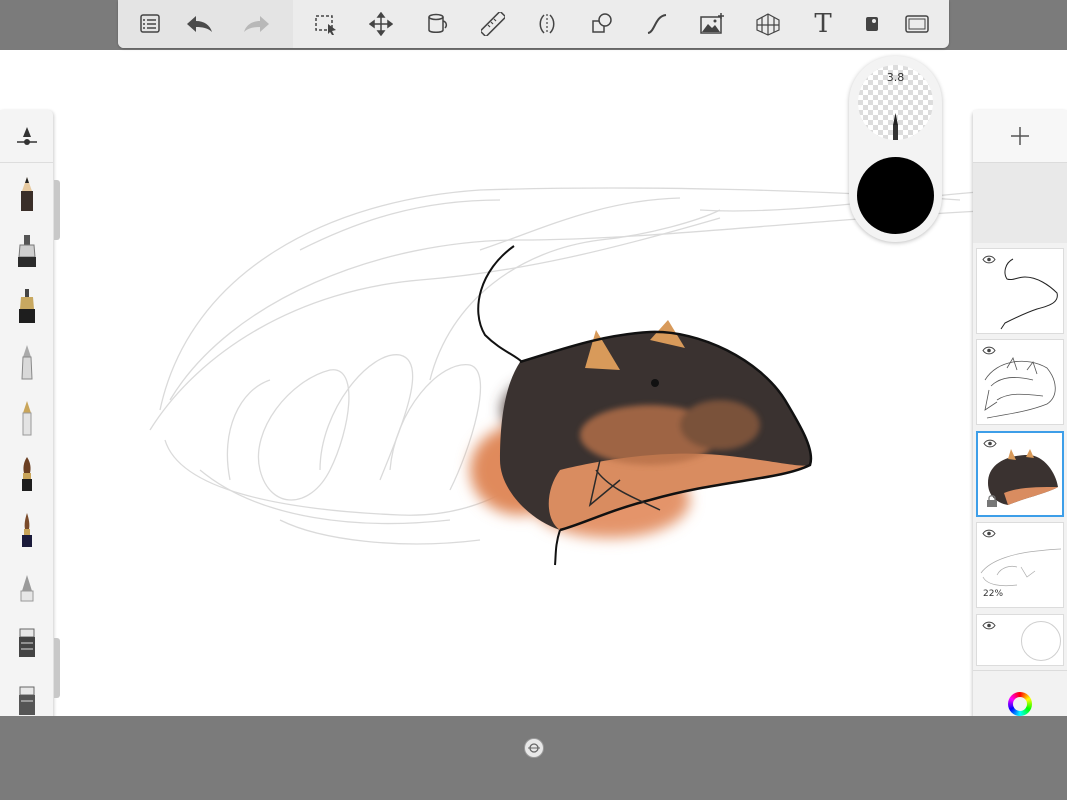 This screenshot has height=800, width=1067. What do you see at coordinates (1020, 565) in the screenshot?
I see `layer-rough-sketch: 22%` at bounding box center [1020, 565].